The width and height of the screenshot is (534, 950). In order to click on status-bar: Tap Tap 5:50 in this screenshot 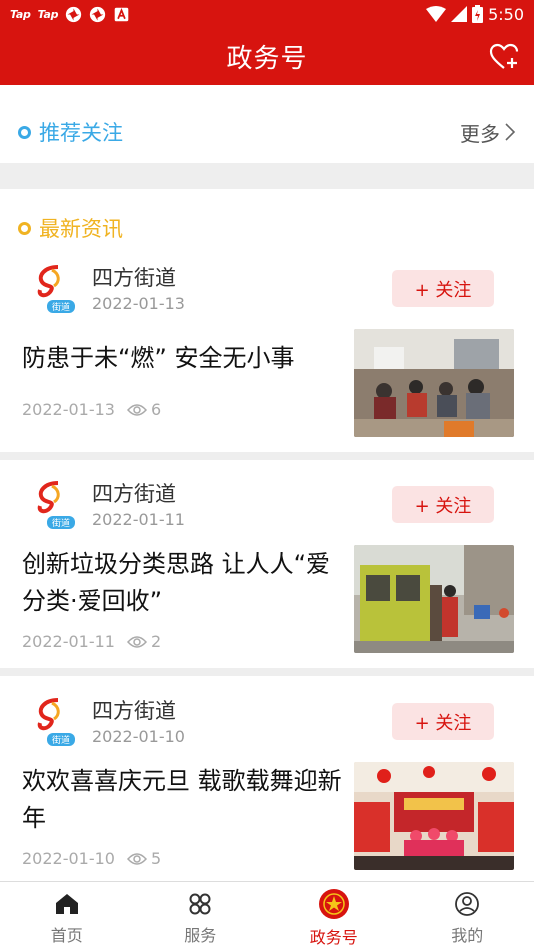, I will do `click(267, 14)`.